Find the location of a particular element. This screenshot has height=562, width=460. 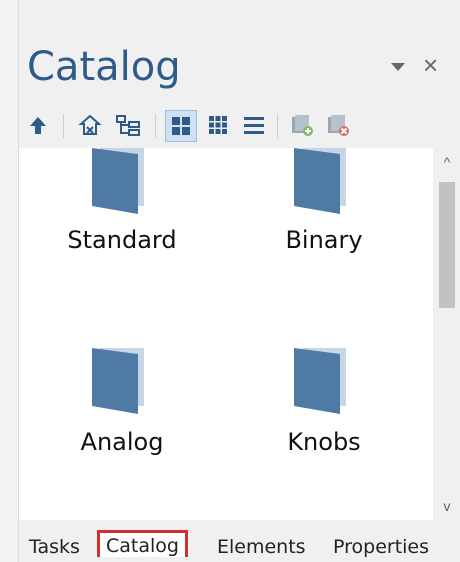

tab-tasks: Tasks is located at coordinates (54, 547).